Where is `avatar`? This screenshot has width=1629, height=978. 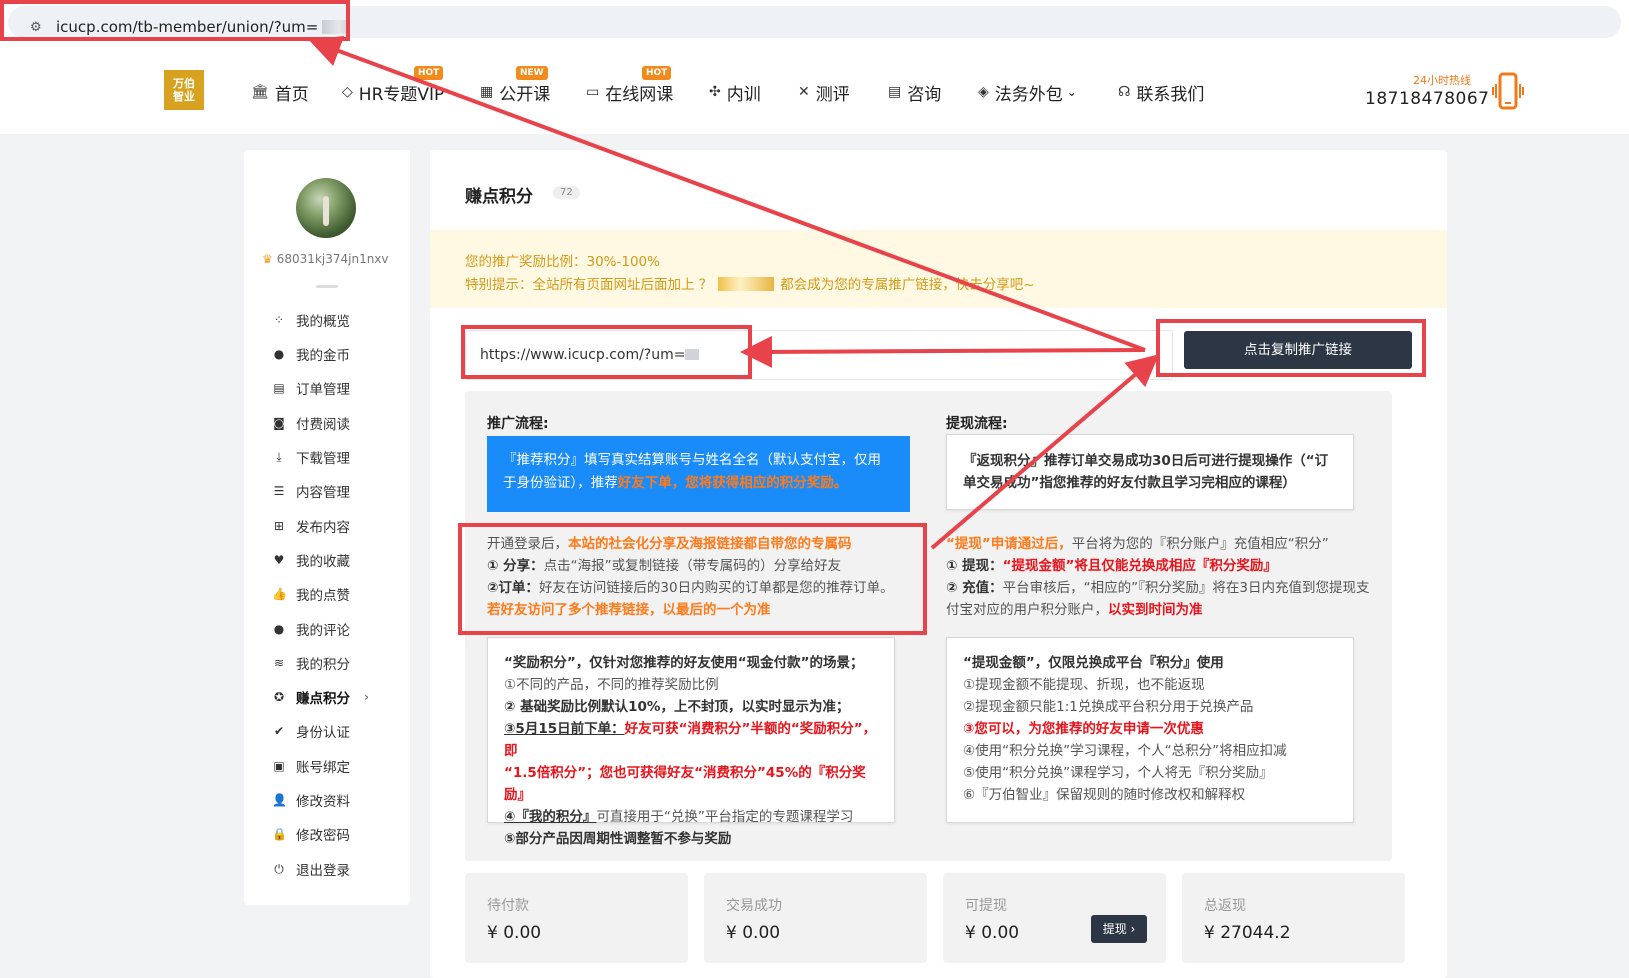
avatar is located at coordinates (326, 208).